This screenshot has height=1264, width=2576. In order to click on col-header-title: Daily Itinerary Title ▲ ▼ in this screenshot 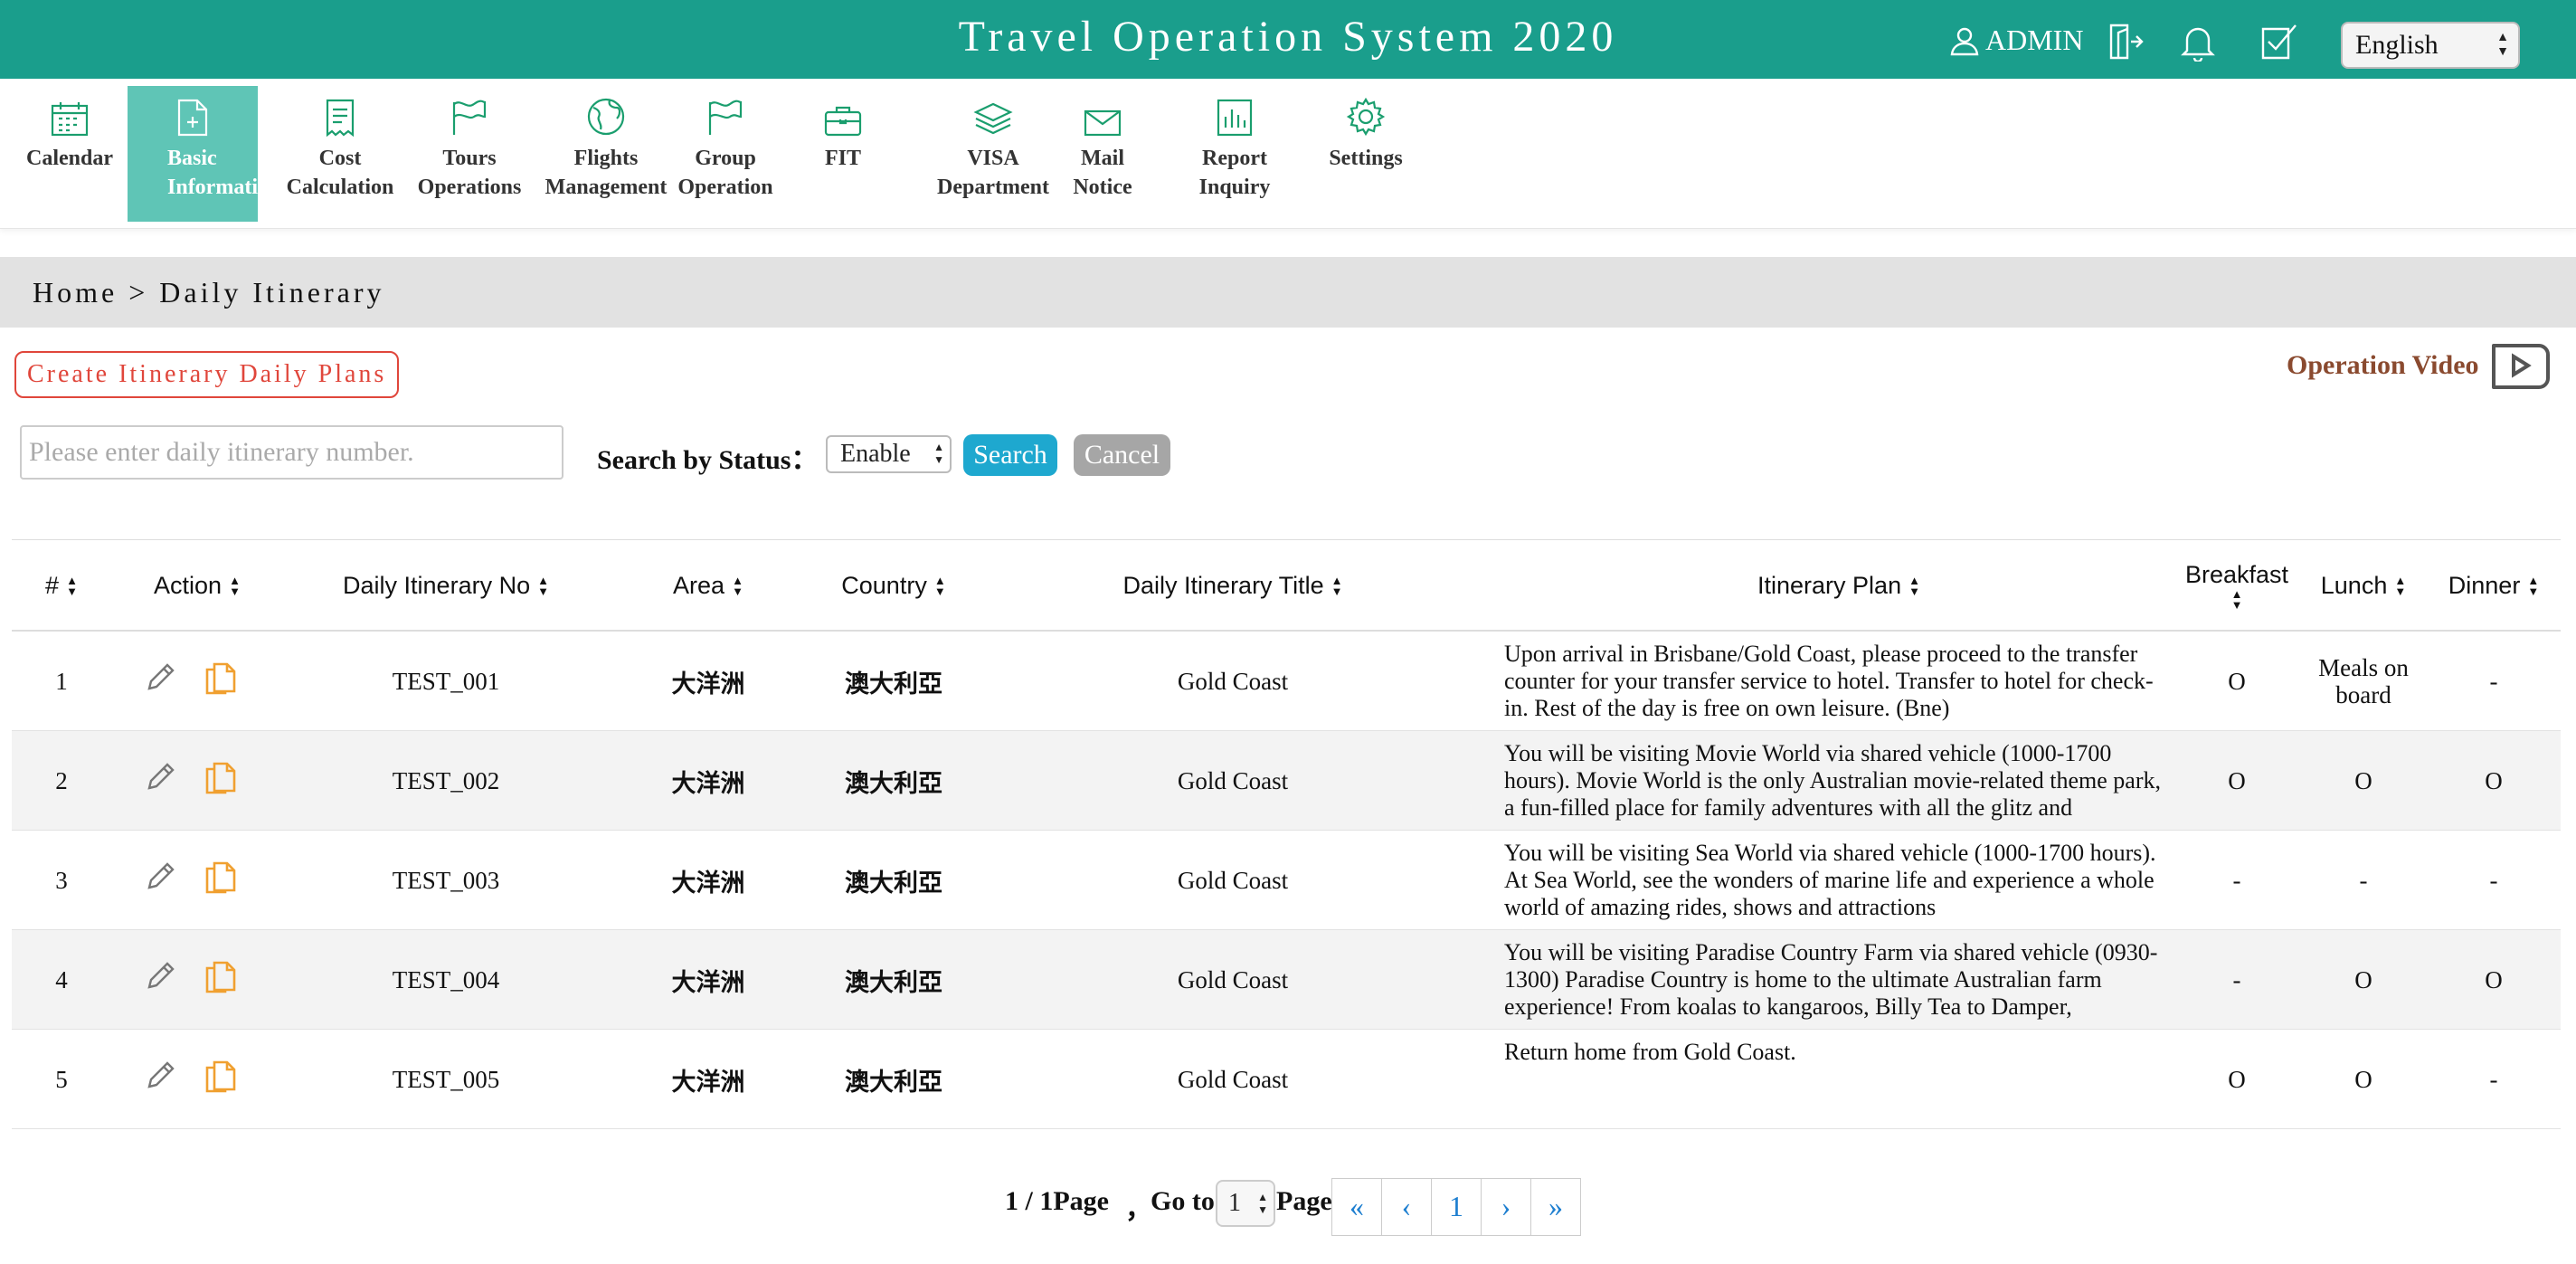, I will do `click(1233, 586)`.